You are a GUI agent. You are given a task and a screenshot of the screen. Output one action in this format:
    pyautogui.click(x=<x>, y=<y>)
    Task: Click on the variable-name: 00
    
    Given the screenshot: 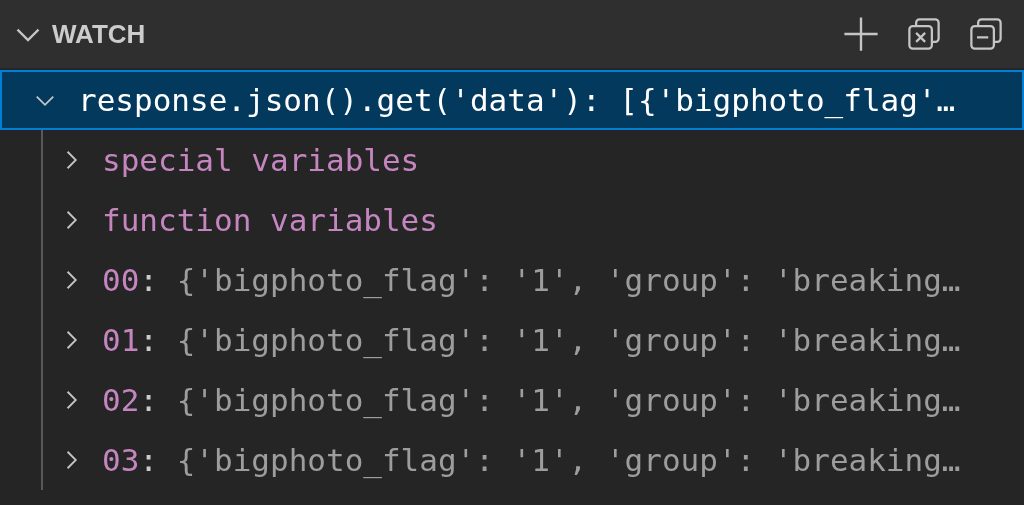 What is the action you would take?
    pyautogui.click(x=121, y=280)
    